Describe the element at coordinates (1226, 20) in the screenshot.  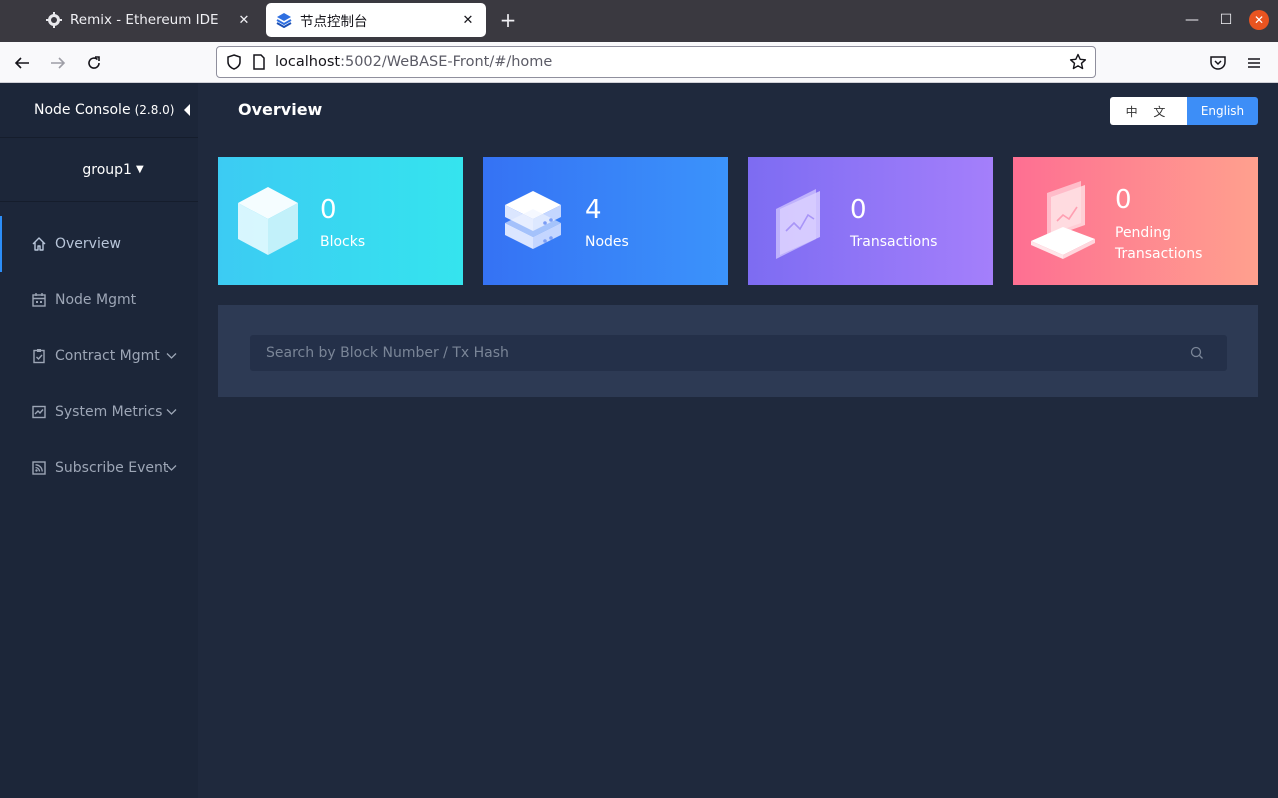
I see `maximize-button: ☐` at that location.